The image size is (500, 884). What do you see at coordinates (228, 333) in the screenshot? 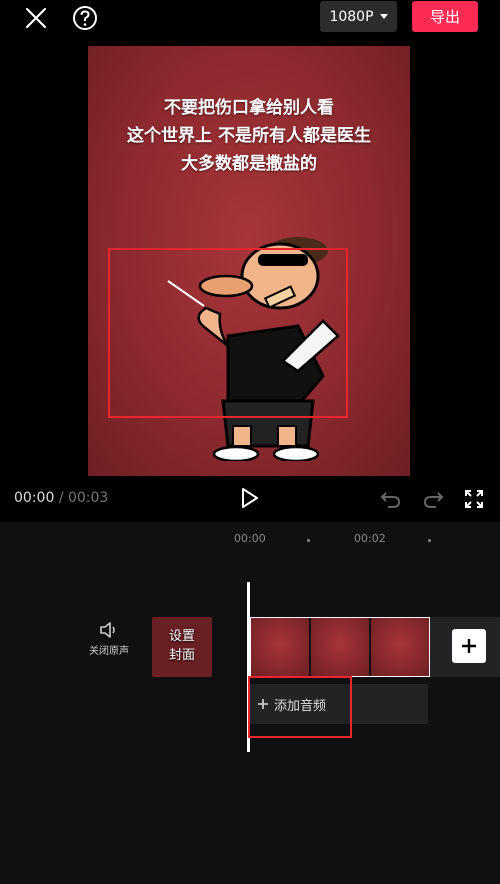
I see `highlight-box-character` at bounding box center [228, 333].